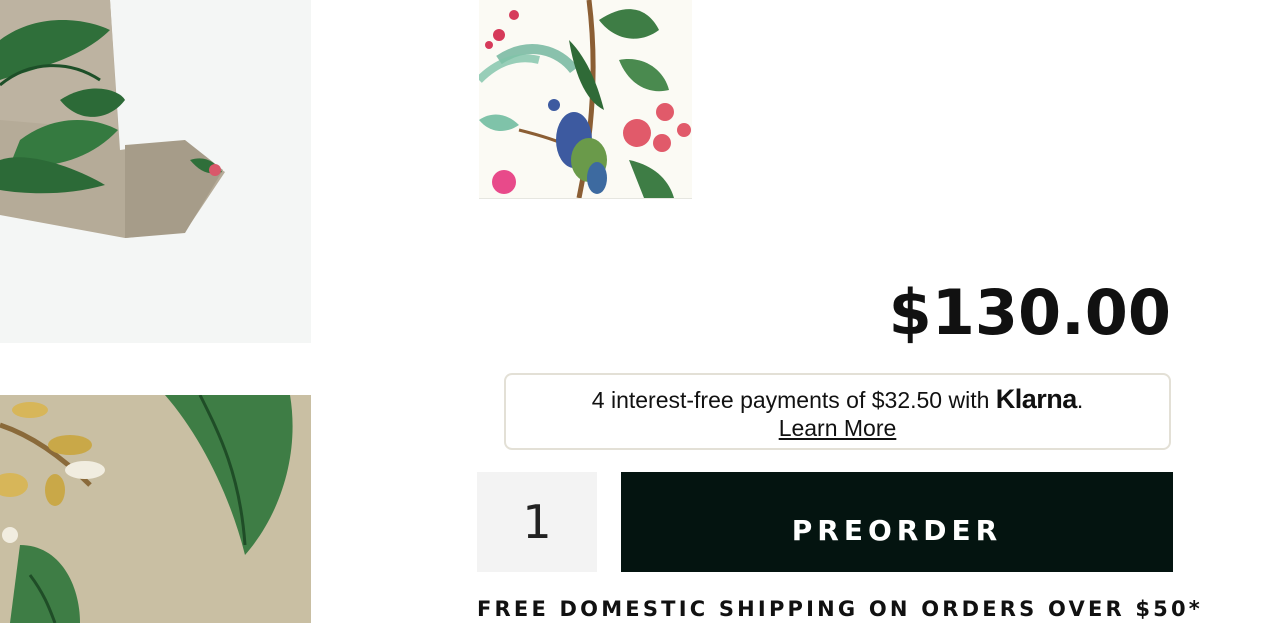 The height and width of the screenshot is (623, 1268). I want to click on klarna-logo: Klarna, so click(1036, 399).